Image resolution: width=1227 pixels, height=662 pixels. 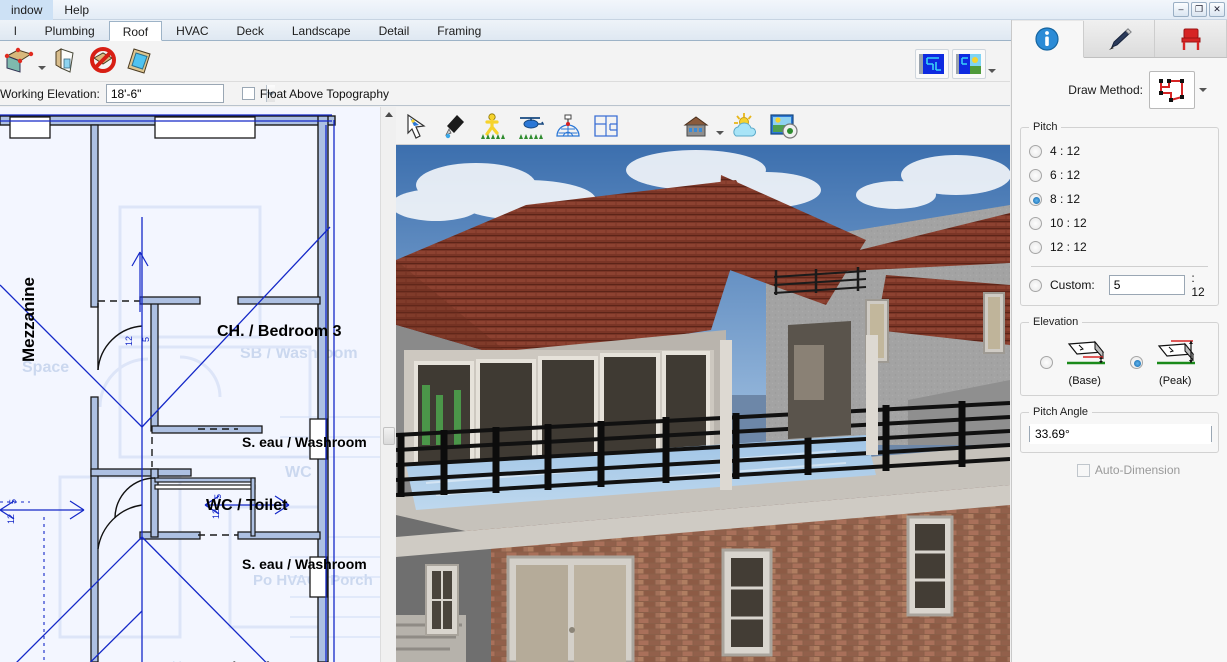 I want to click on tab-landscape: Landscape, so click(x=321, y=30).